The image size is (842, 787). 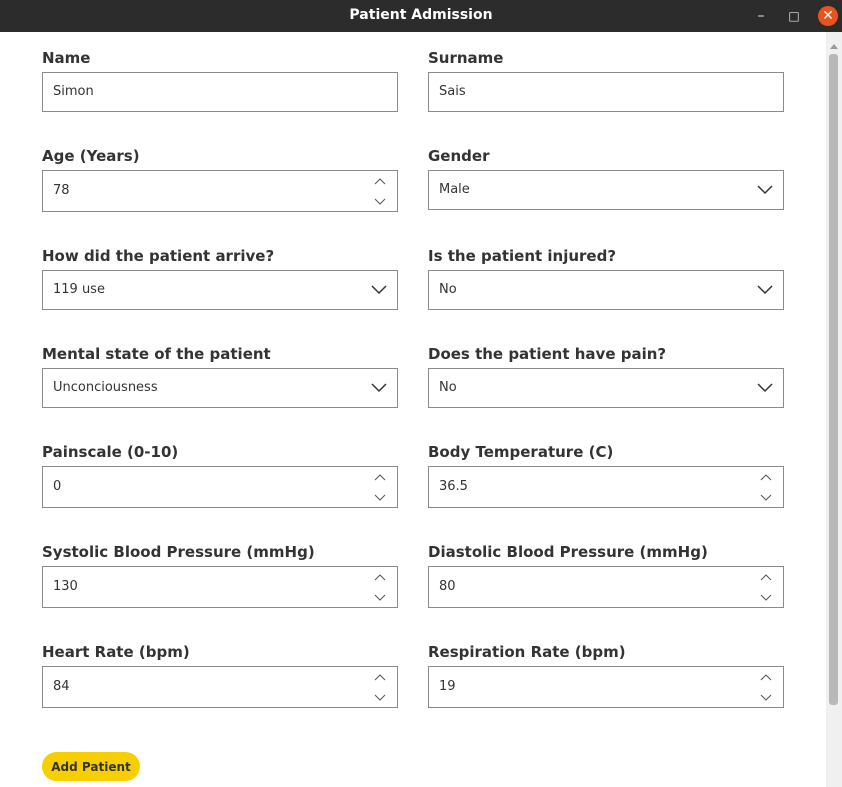 I want to click on systolic-stepper: 130, so click(x=220, y=587).